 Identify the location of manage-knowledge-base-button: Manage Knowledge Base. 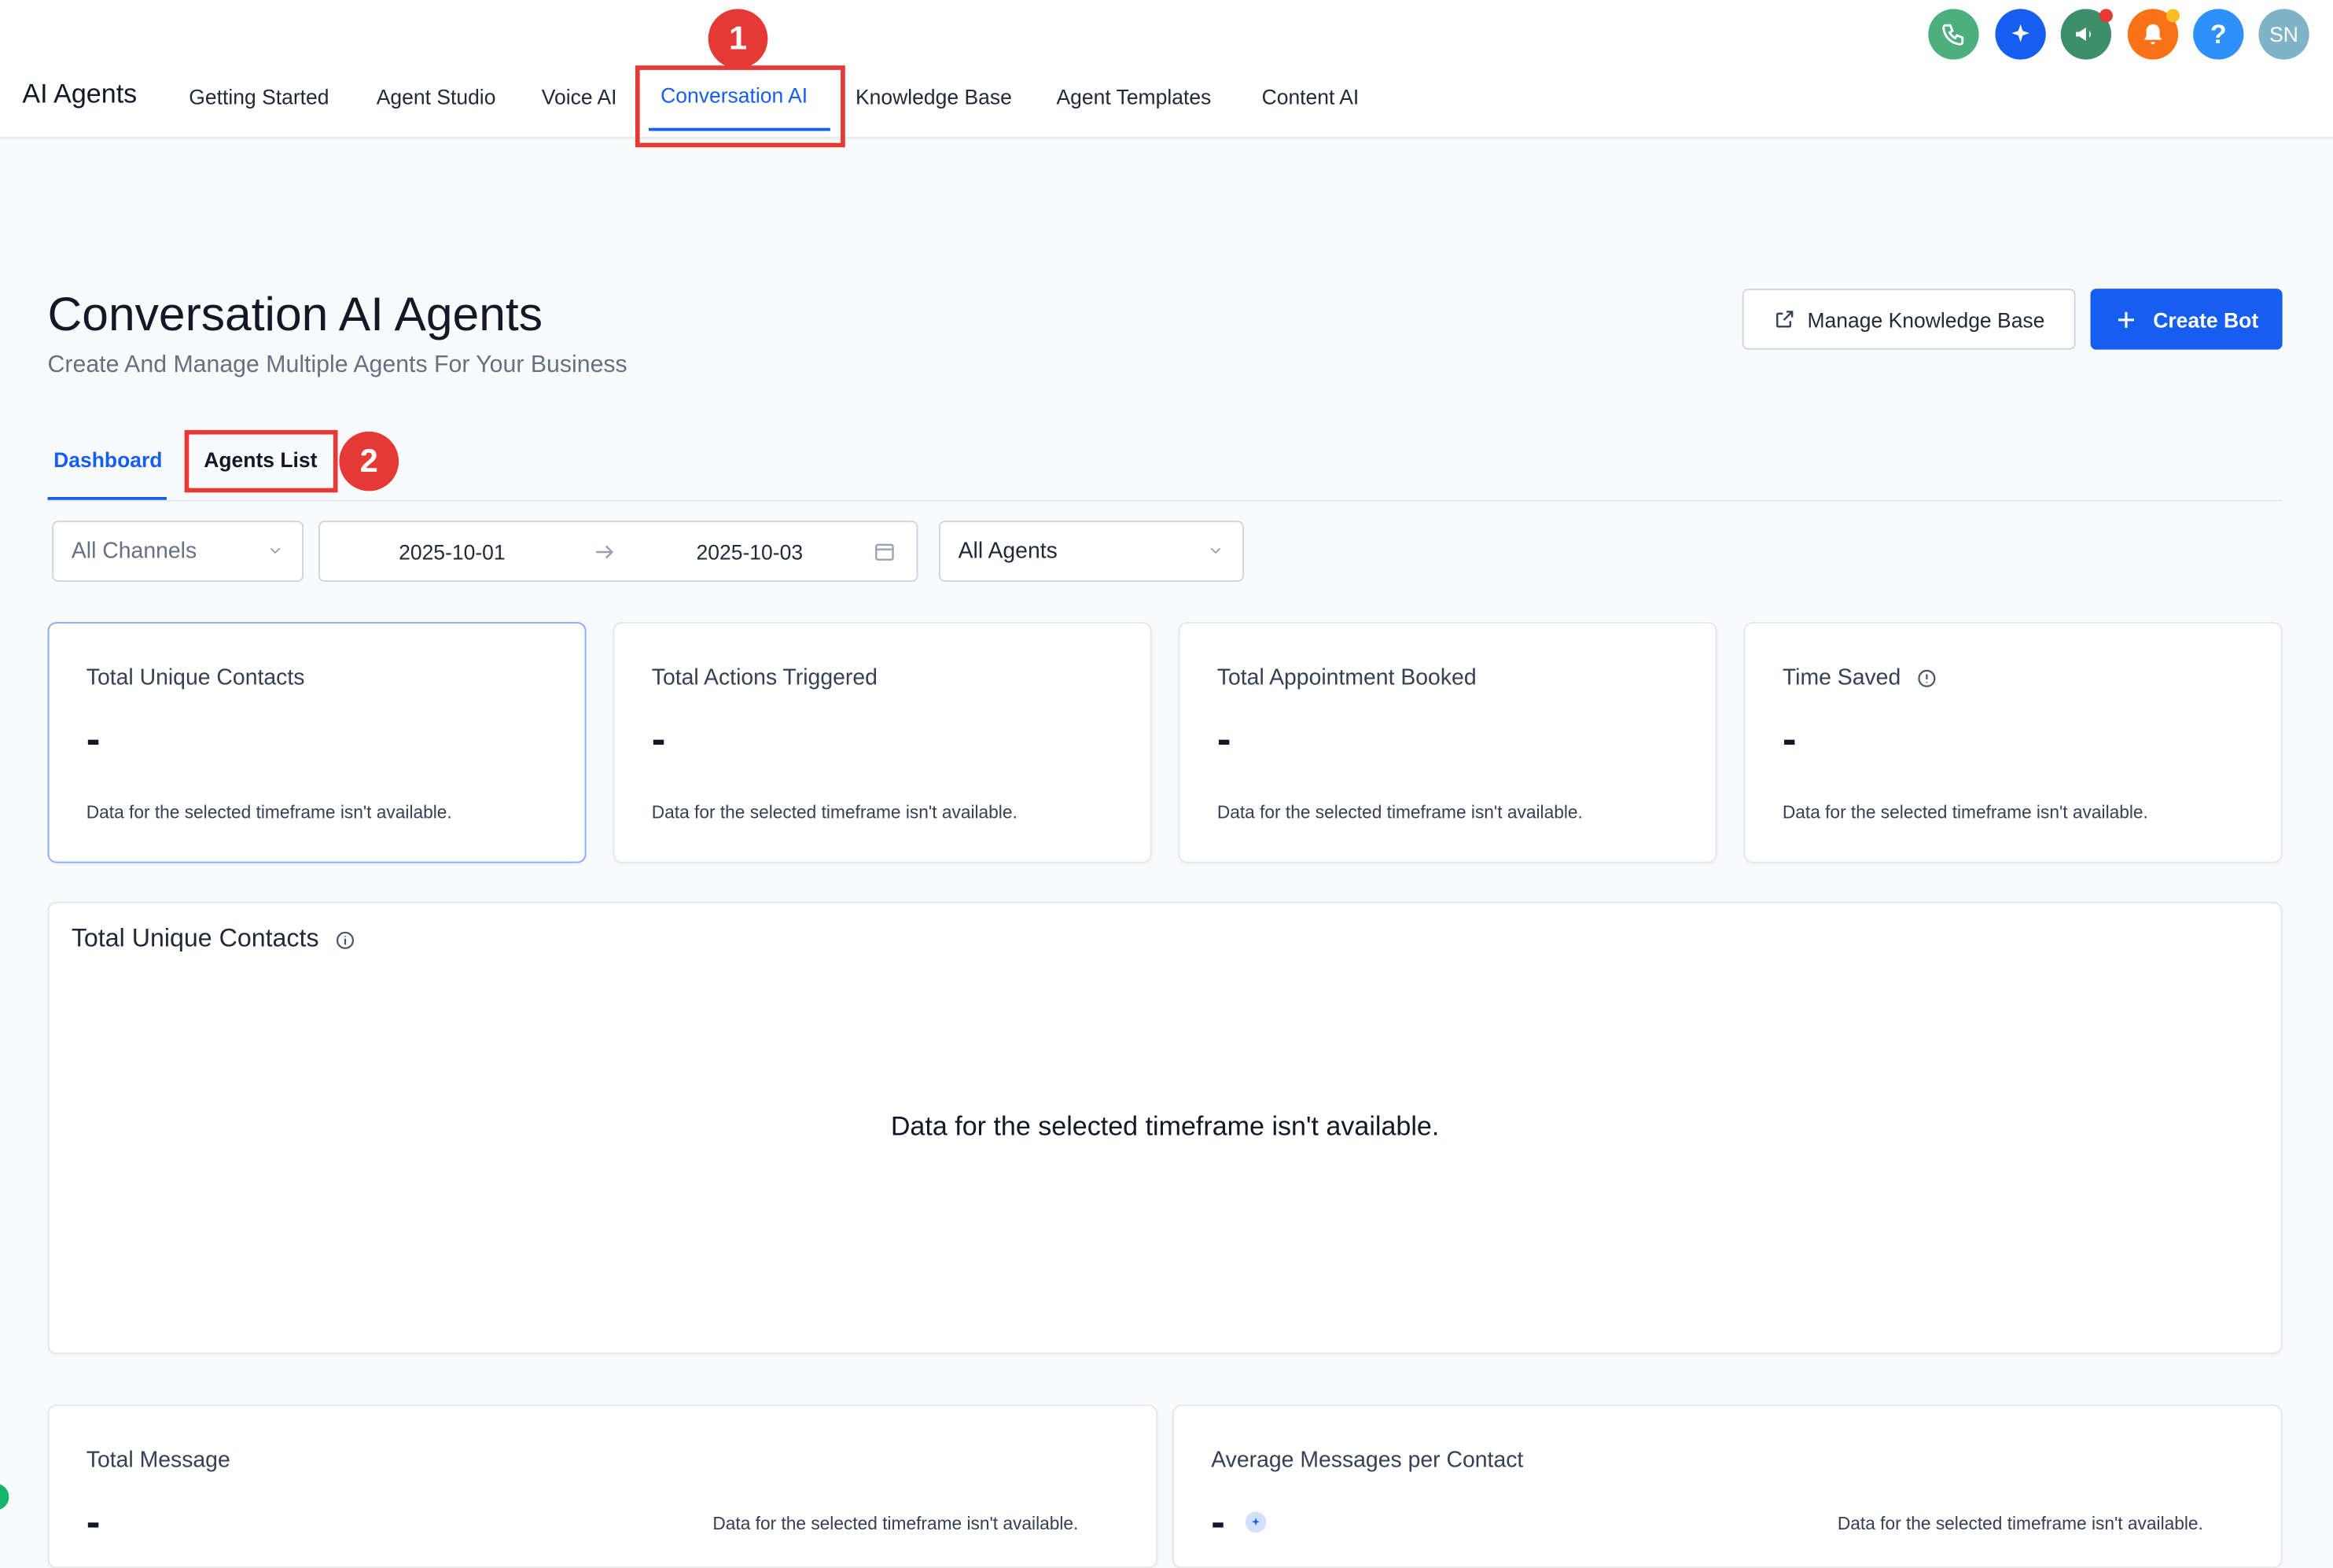
(1909, 319).